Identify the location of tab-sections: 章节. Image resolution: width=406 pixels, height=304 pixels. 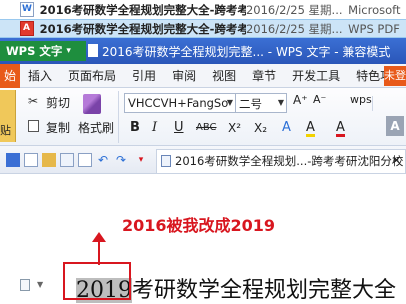
(264, 76).